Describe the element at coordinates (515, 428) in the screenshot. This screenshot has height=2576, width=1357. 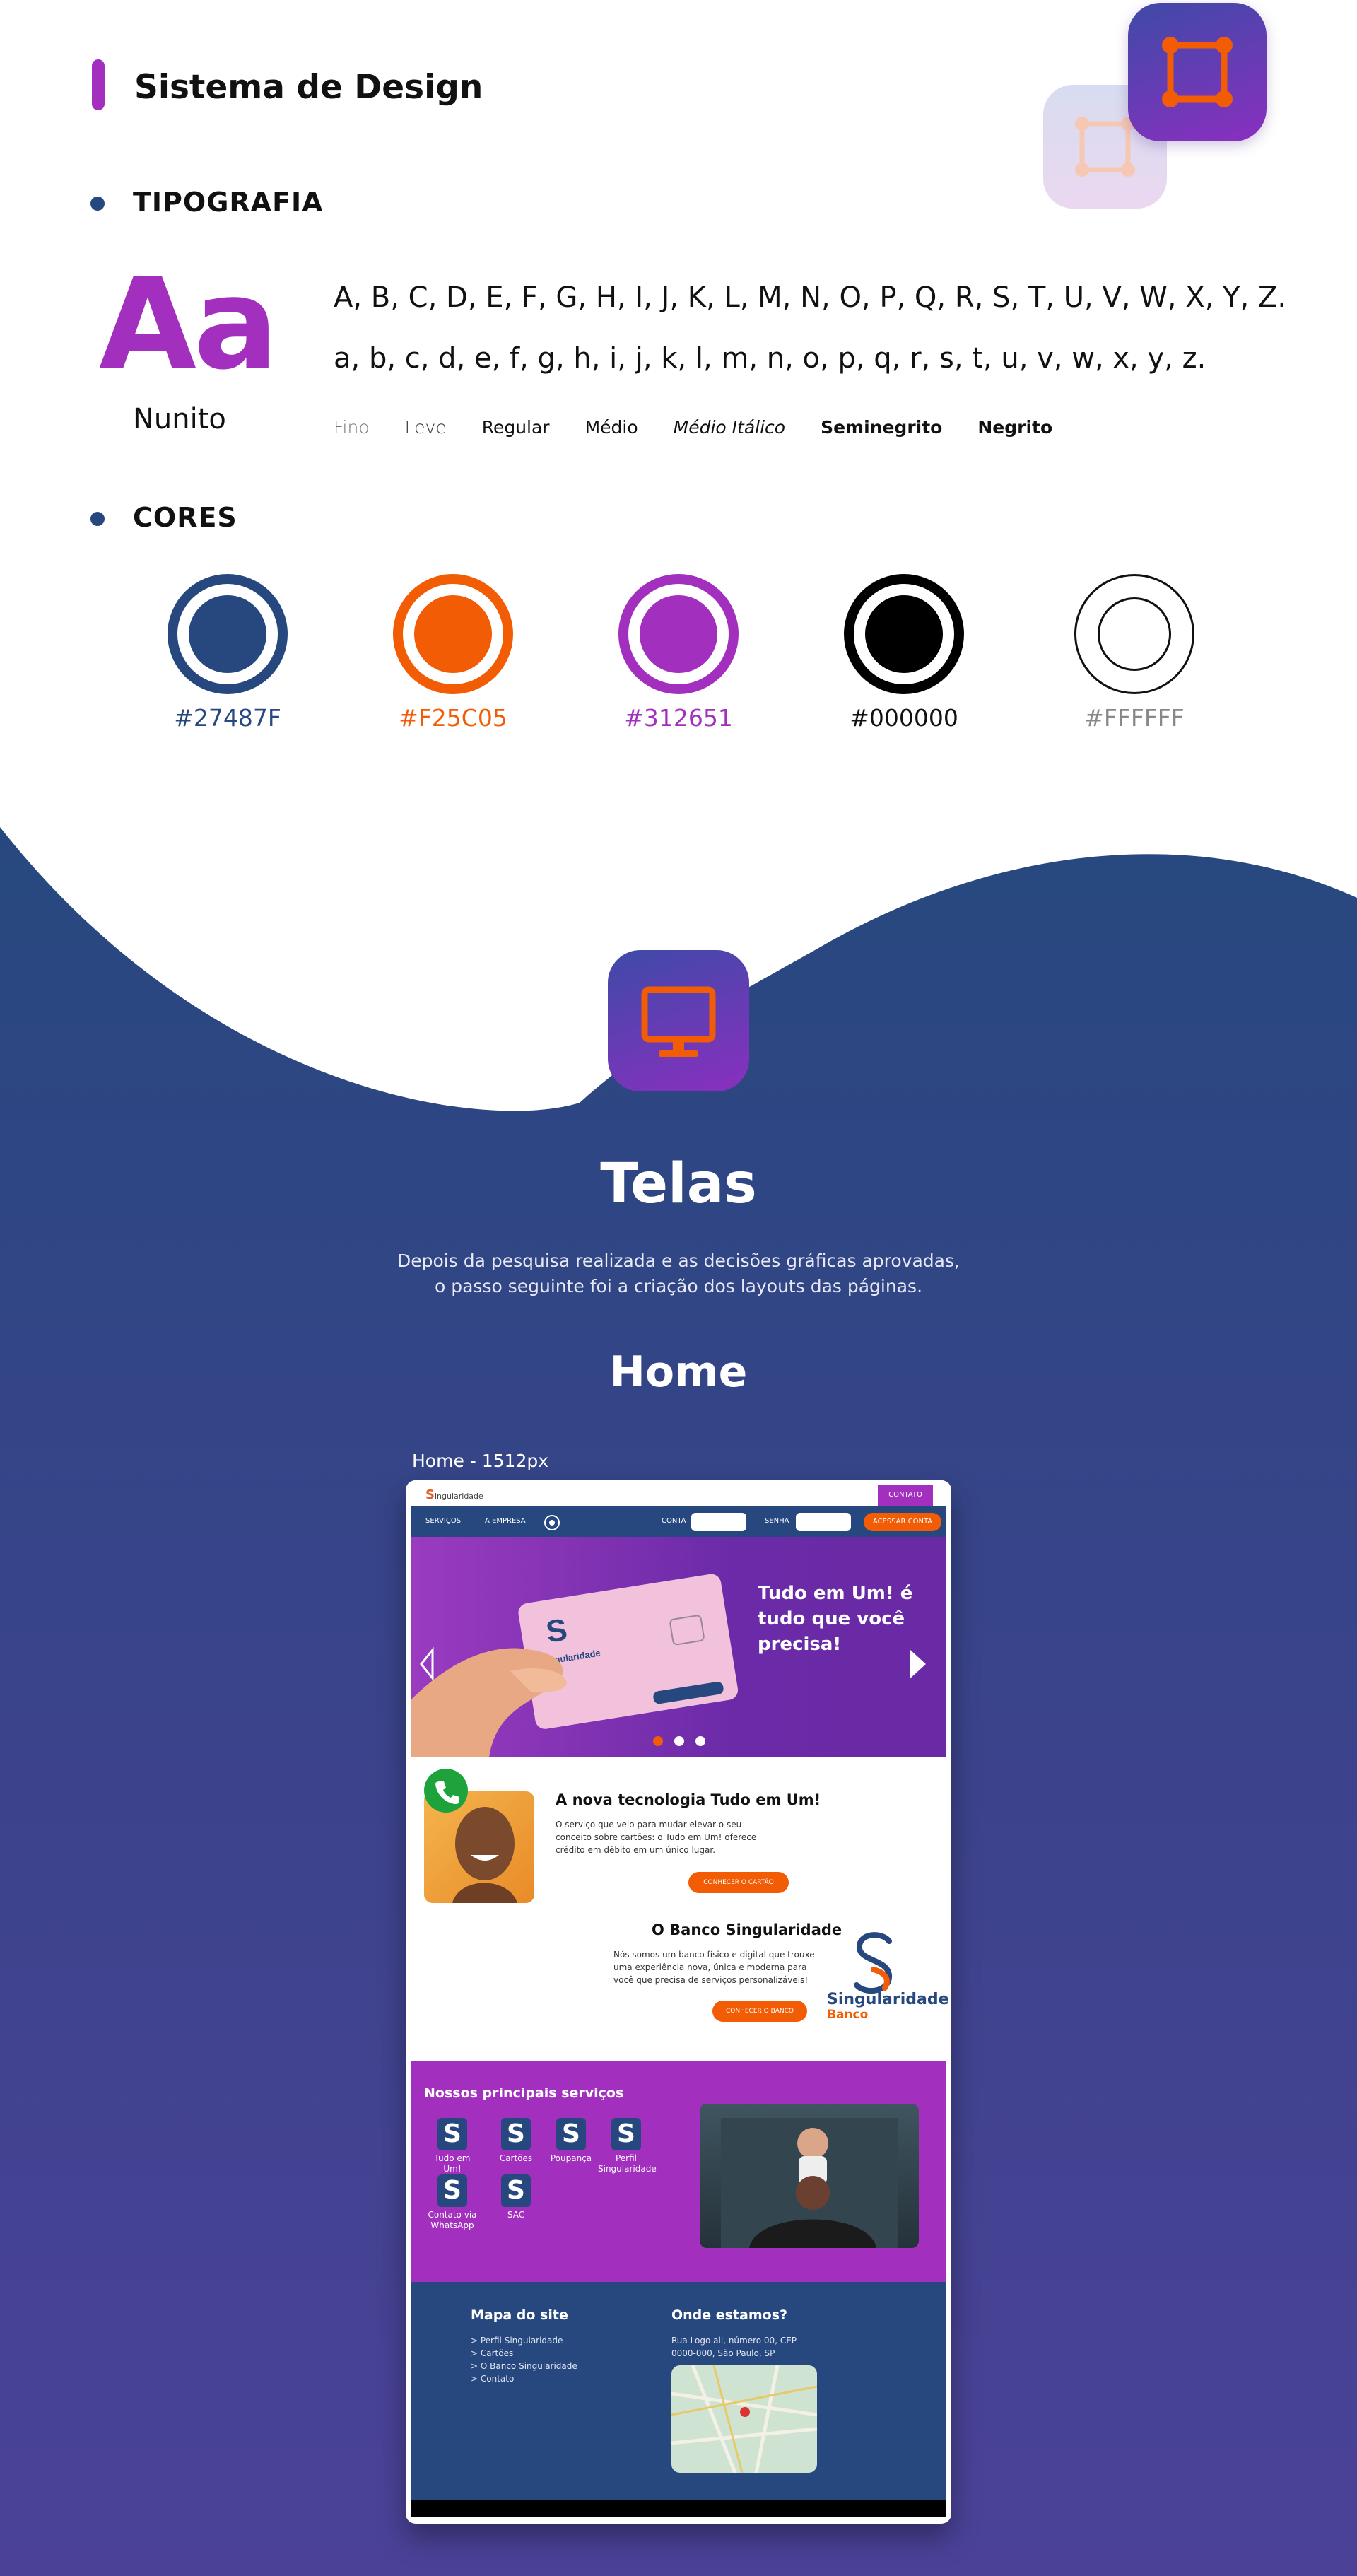
I see `weight-regular: Regular` at that location.